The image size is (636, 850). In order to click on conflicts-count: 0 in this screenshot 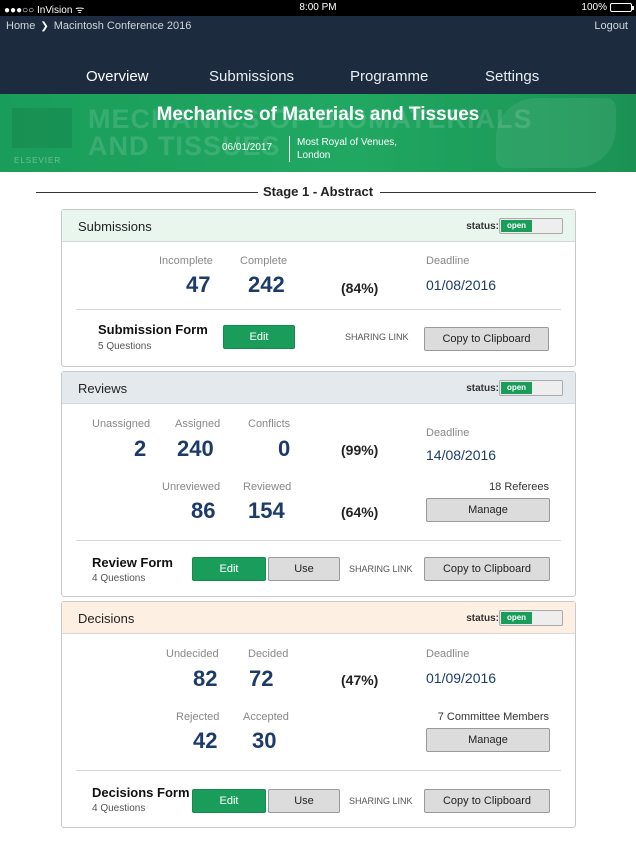, I will do `click(284, 448)`.